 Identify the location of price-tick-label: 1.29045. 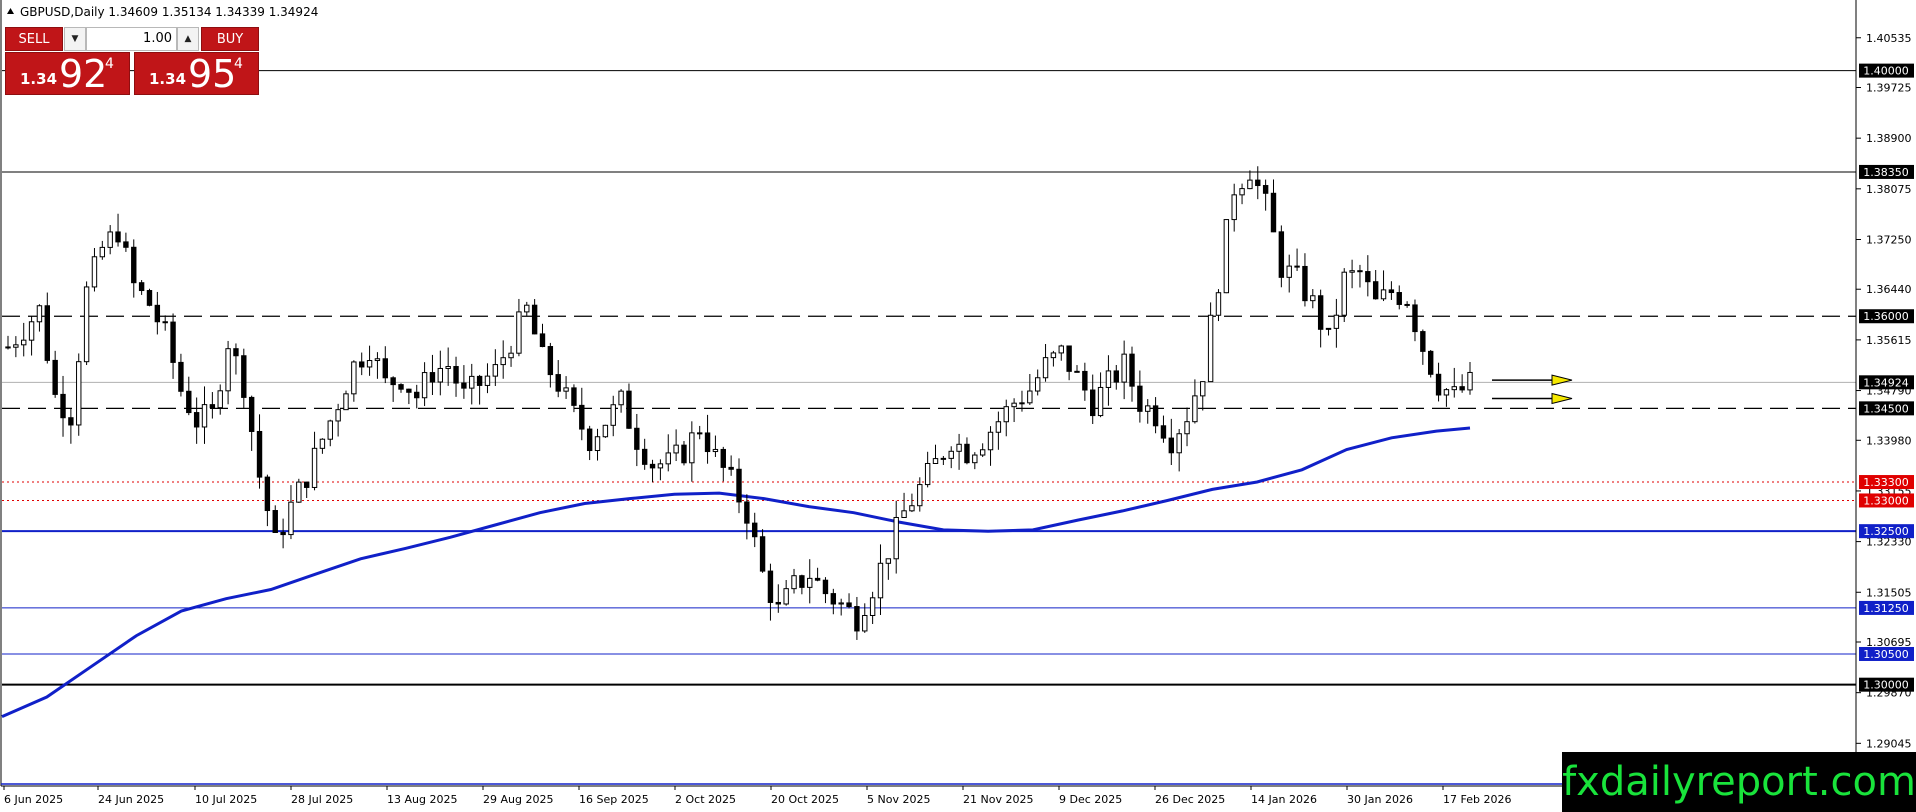
(1889, 743).